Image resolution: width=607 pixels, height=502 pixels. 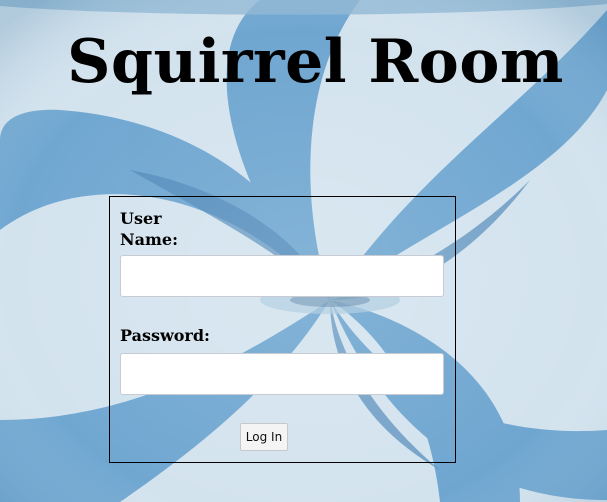 What do you see at coordinates (282, 374) in the screenshot?
I see `password-input` at bounding box center [282, 374].